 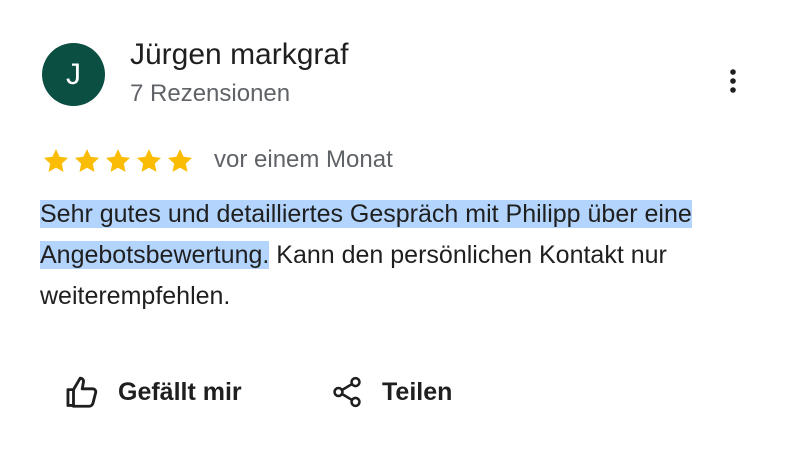 I want to click on like-label: Gefällt mir, so click(x=180, y=391).